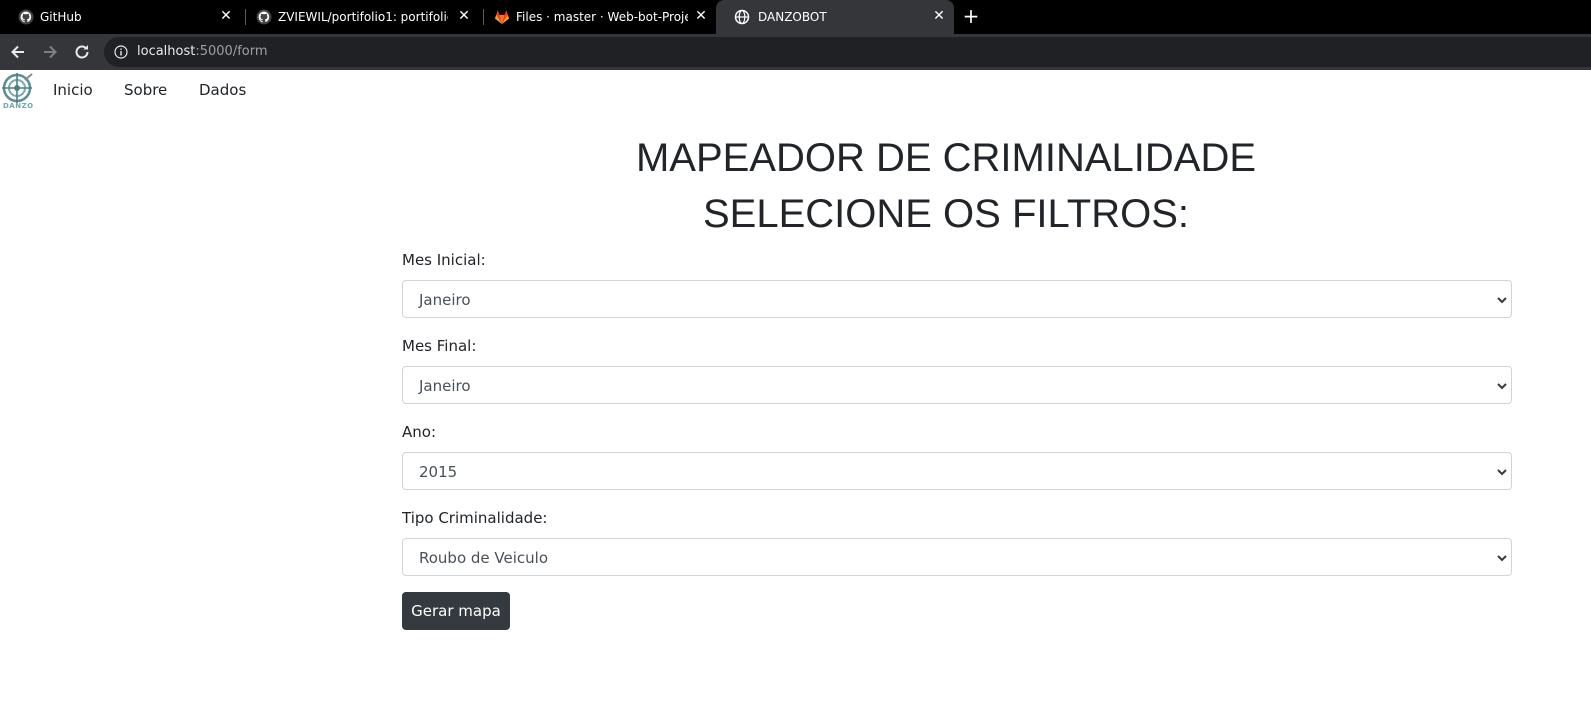 This screenshot has height=725, width=1591. I want to click on address-bar: localhost:5000/form, so click(847, 52).